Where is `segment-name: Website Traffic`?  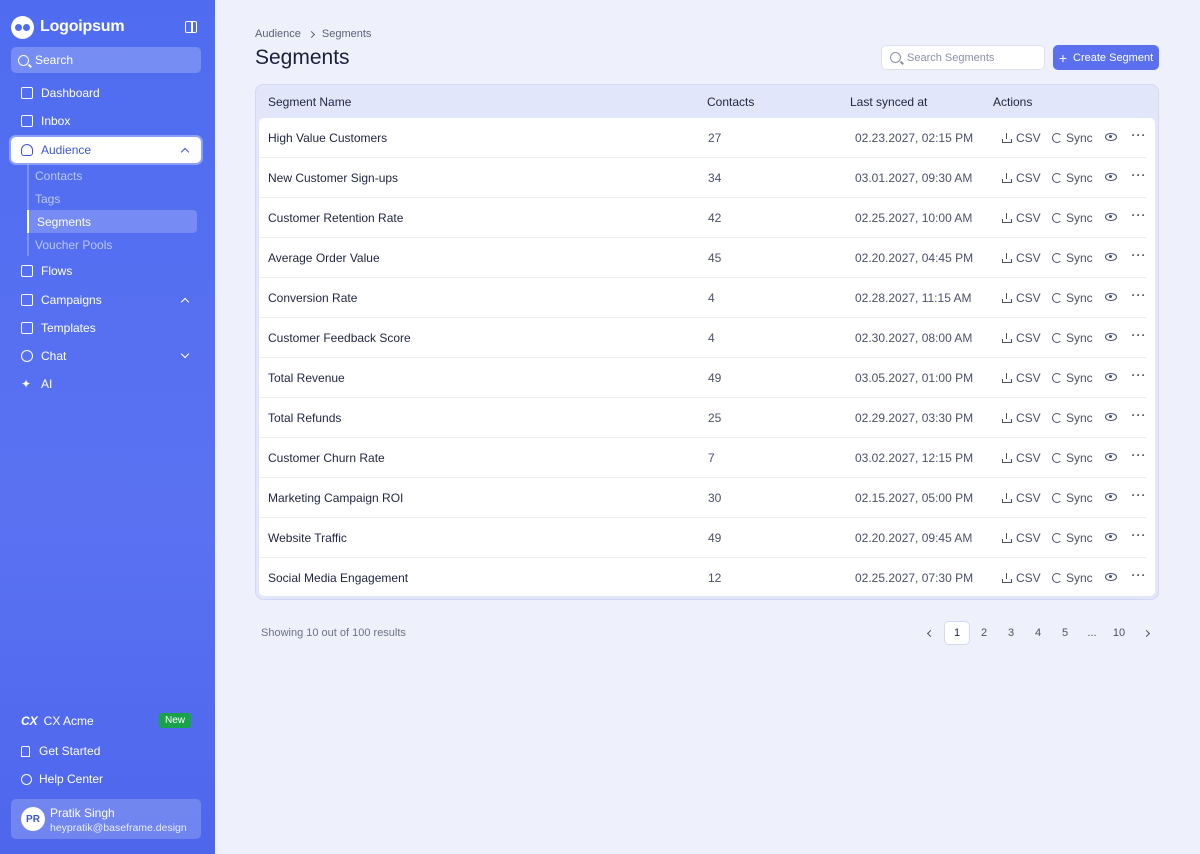 segment-name: Website Traffic is located at coordinates (307, 538).